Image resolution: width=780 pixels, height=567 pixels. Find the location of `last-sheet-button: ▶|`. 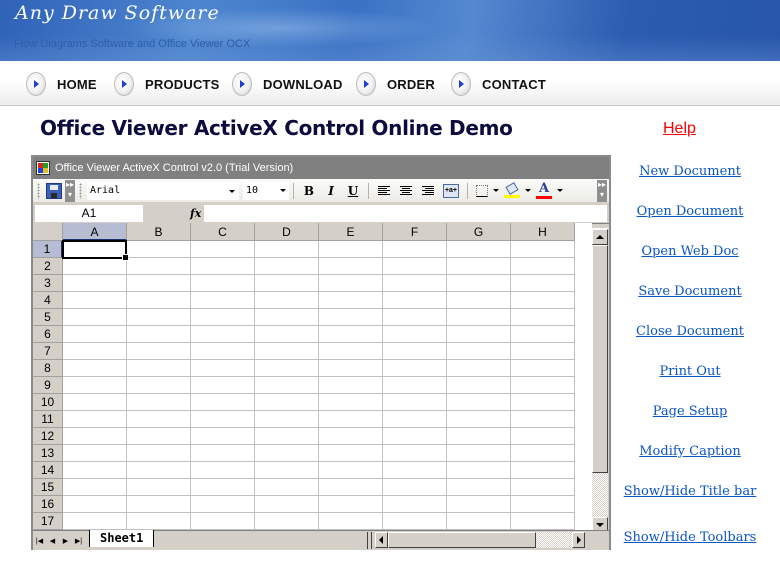

last-sheet-button: ▶| is located at coordinates (78, 541).